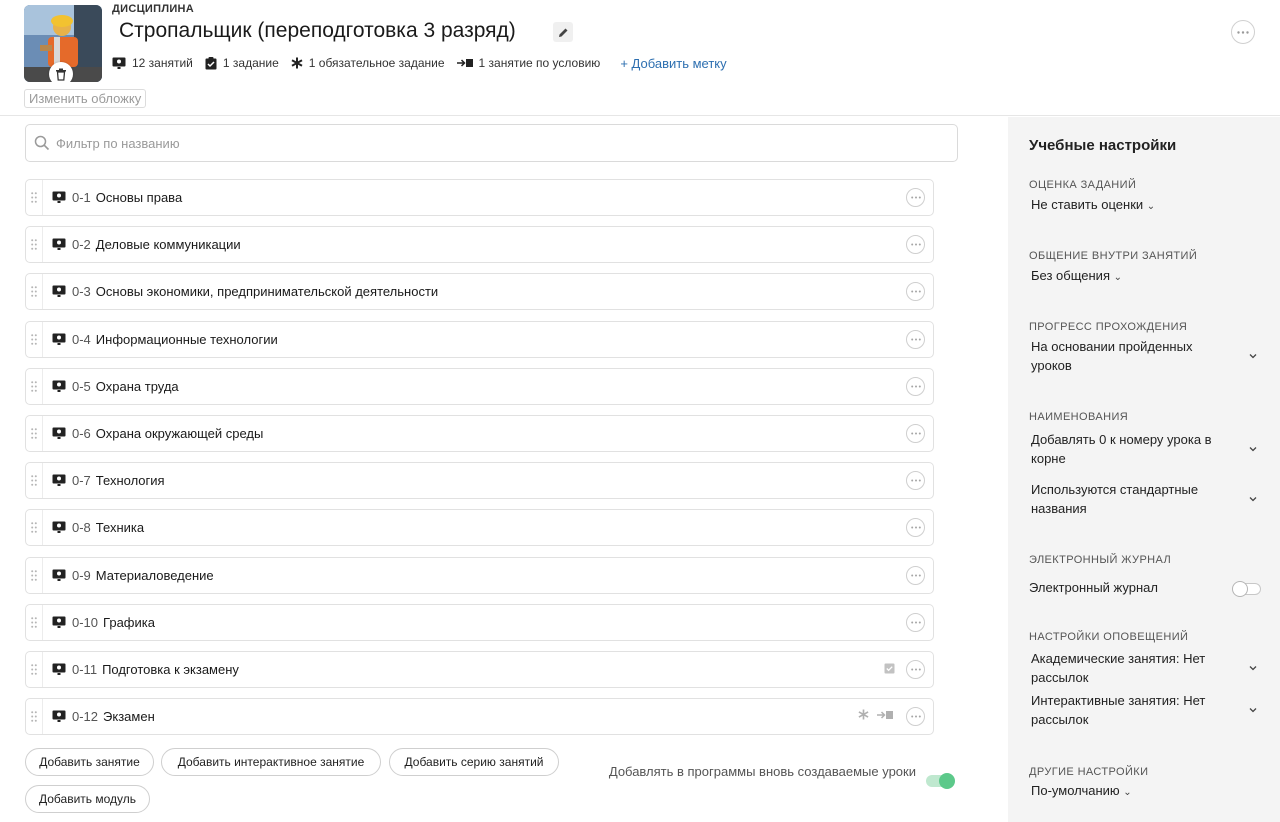 The height and width of the screenshot is (822, 1280). What do you see at coordinates (137, 386) in the screenshot?
I see `lesson-title: Охрана труда` at bounding box center [137, 386].